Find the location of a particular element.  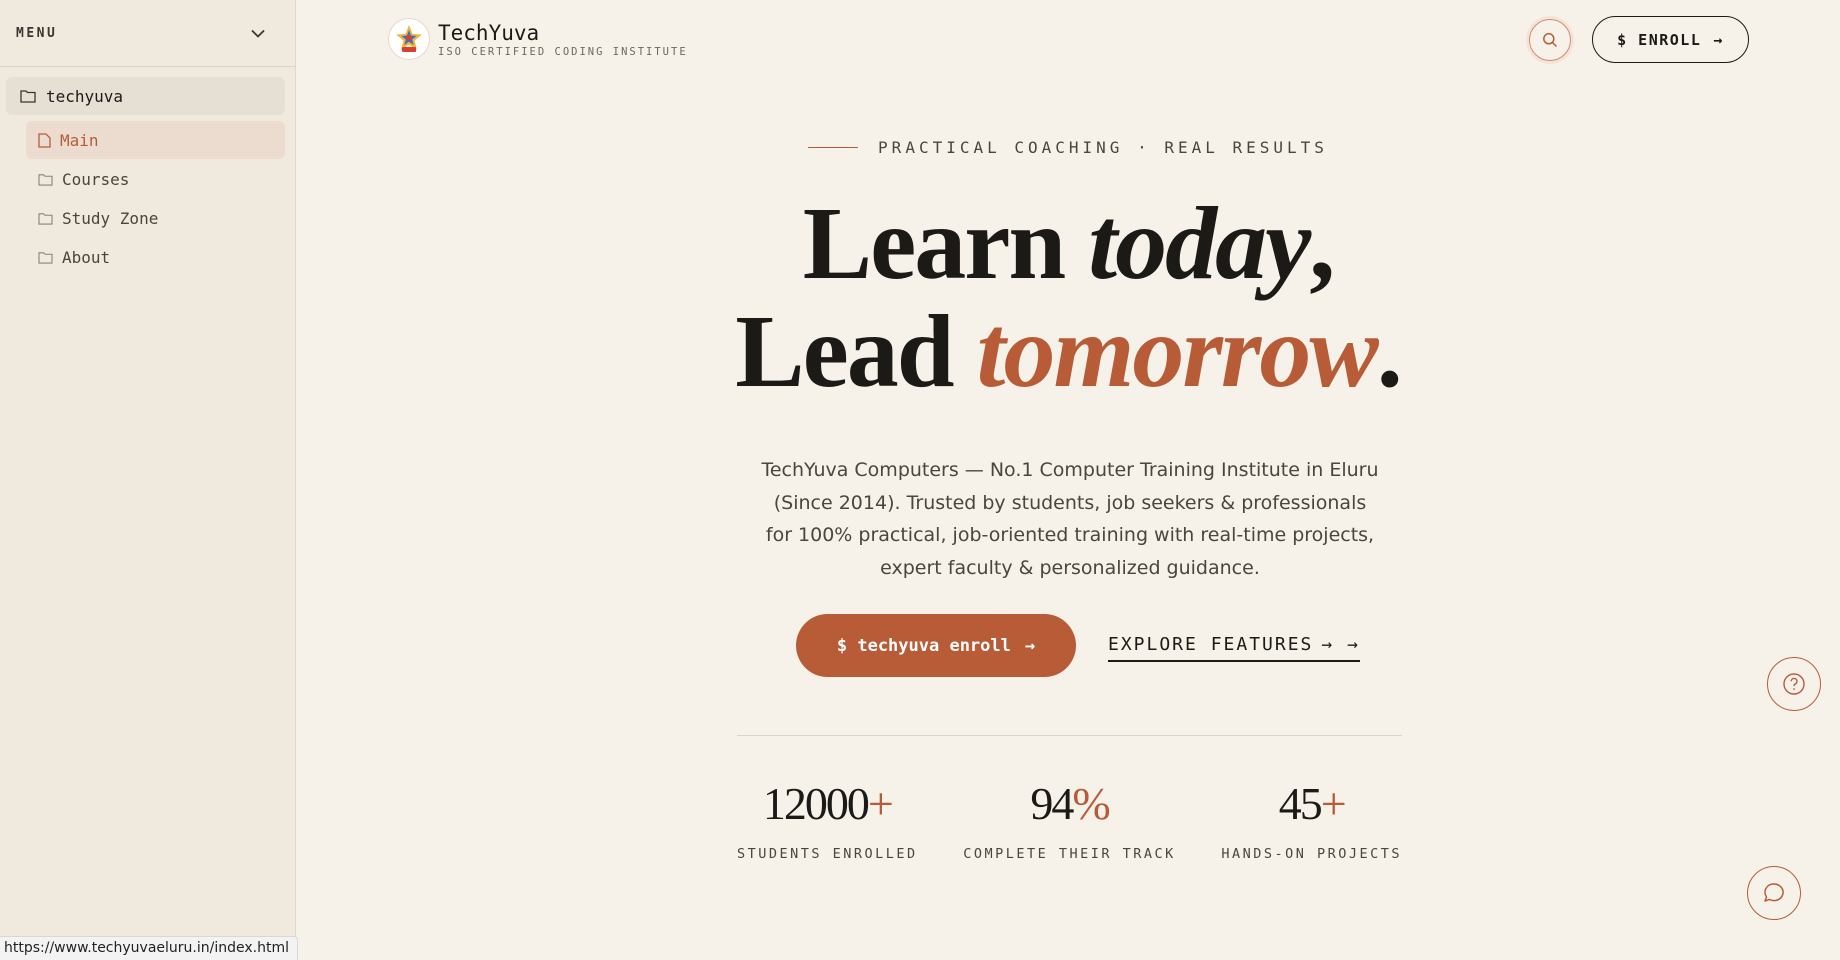

headline-learn: Learn is located at coordinates (945, 243).